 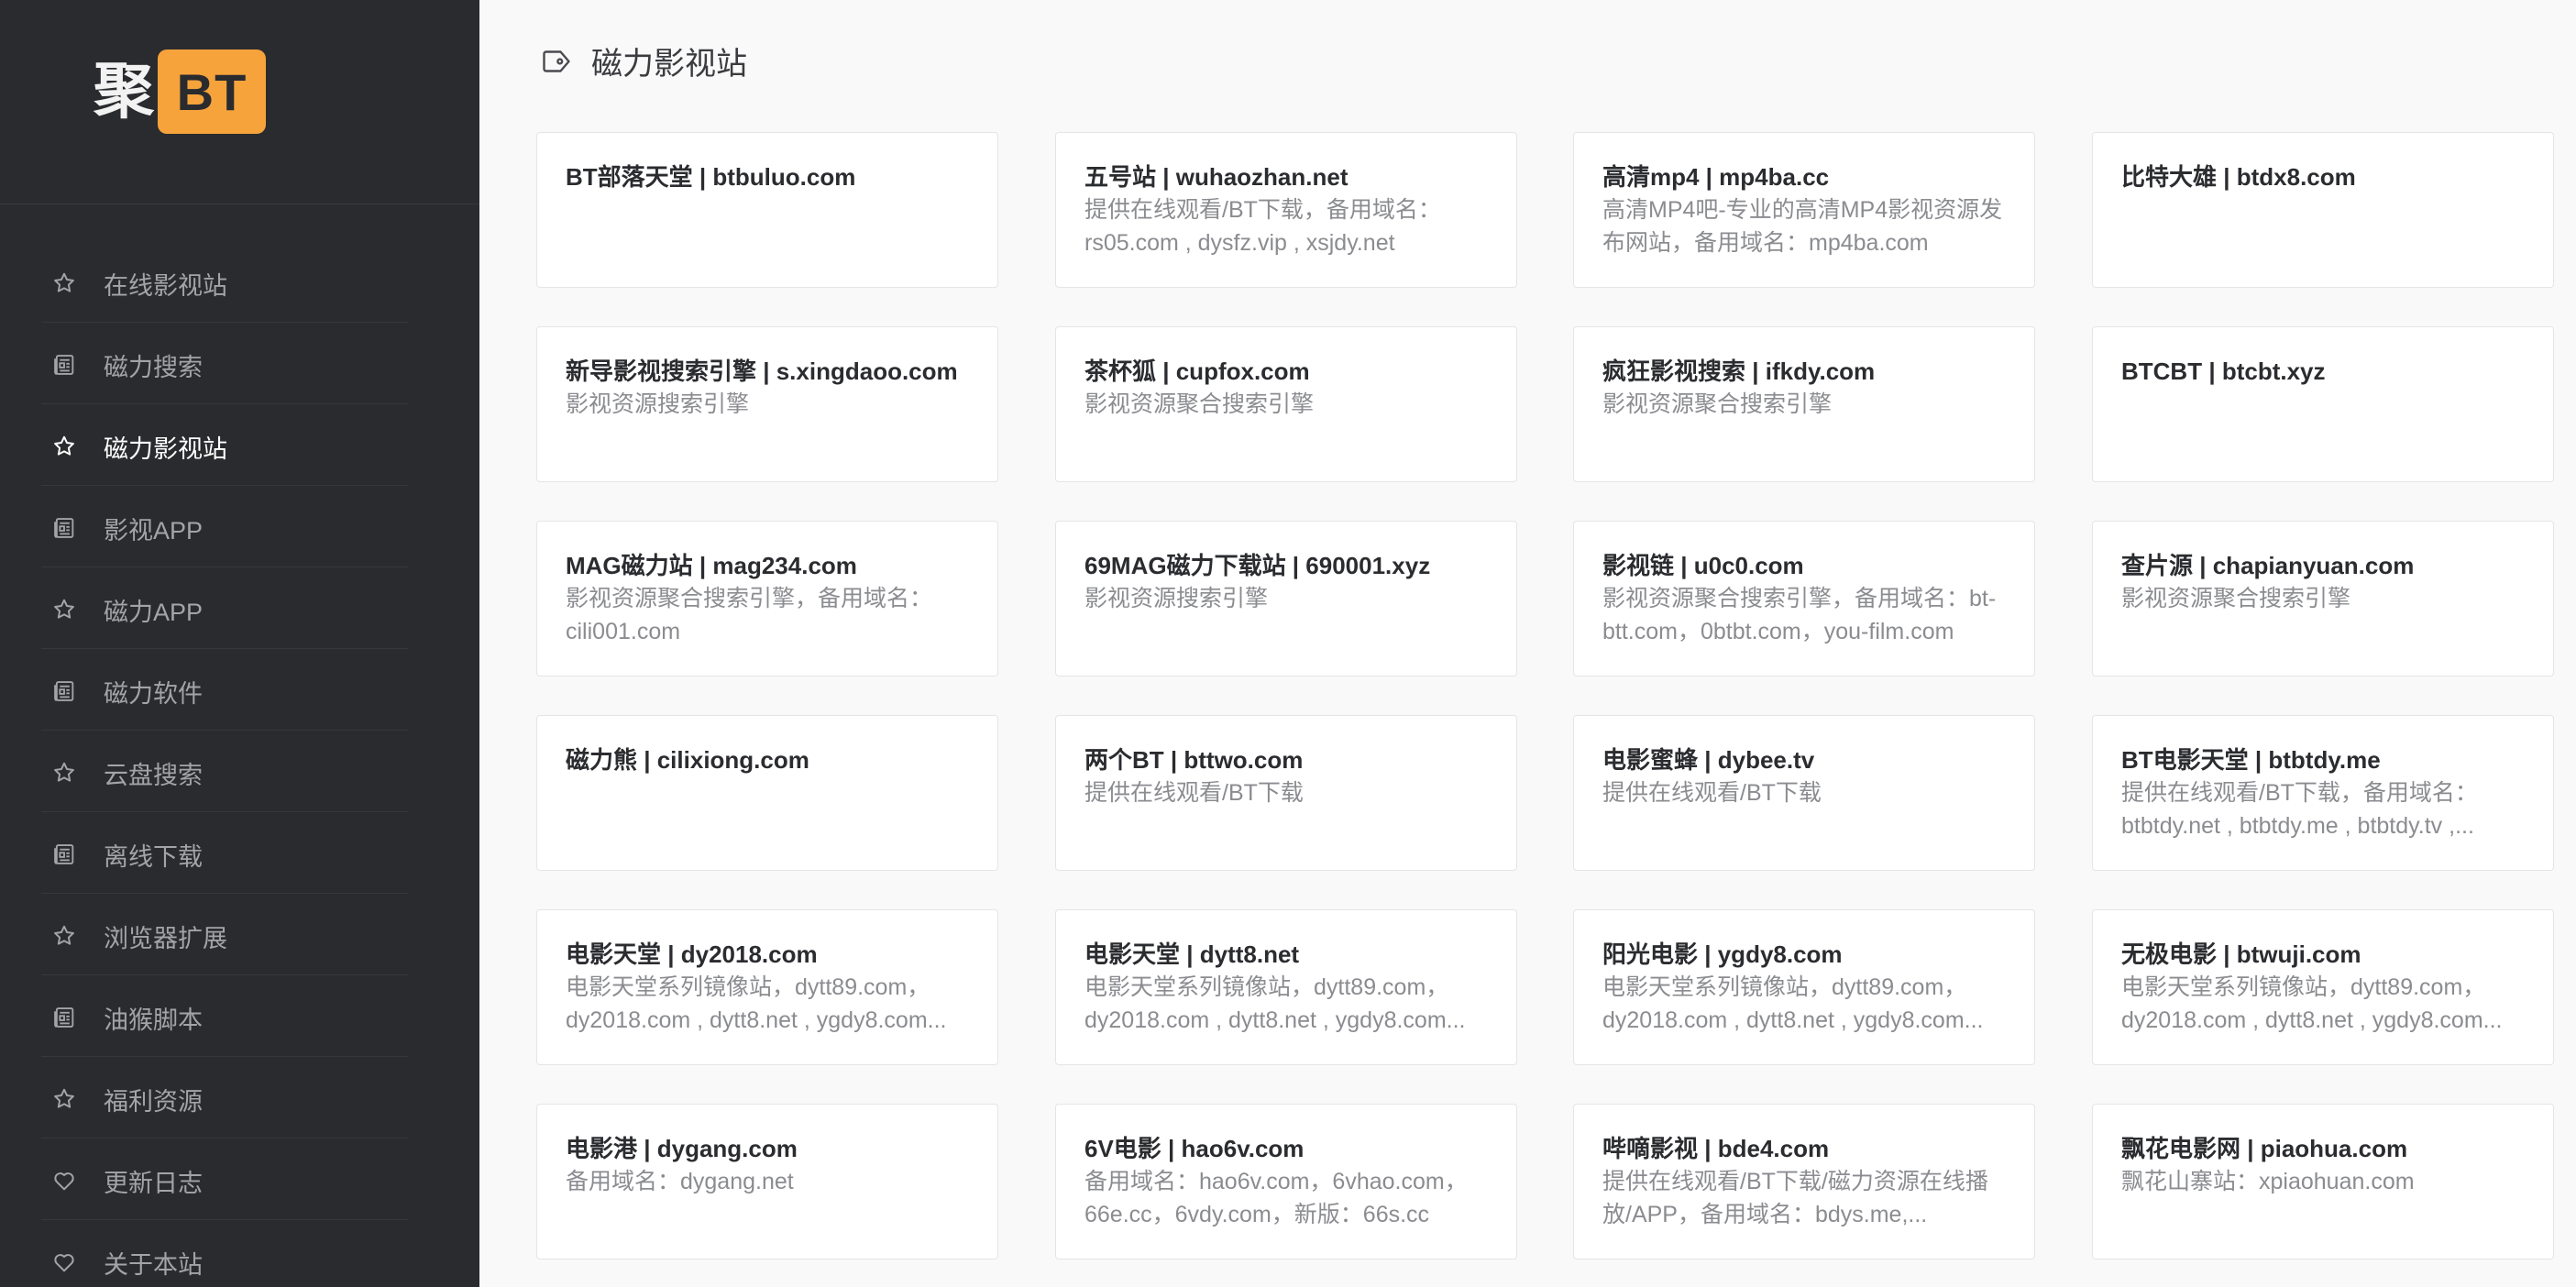 What do you see at coordinates (1194, 760) in the screenshot?
I see `card-title: 两个BT | bttwo.com` at bounding box center [1194, 760].